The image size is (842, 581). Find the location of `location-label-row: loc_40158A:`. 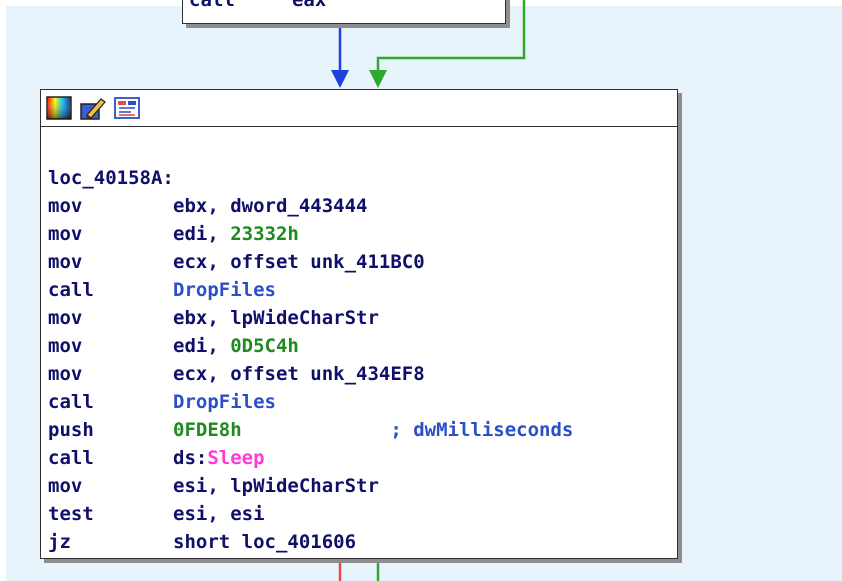

location-label-row: loc_40158A: is located at coordinates (310, 178).